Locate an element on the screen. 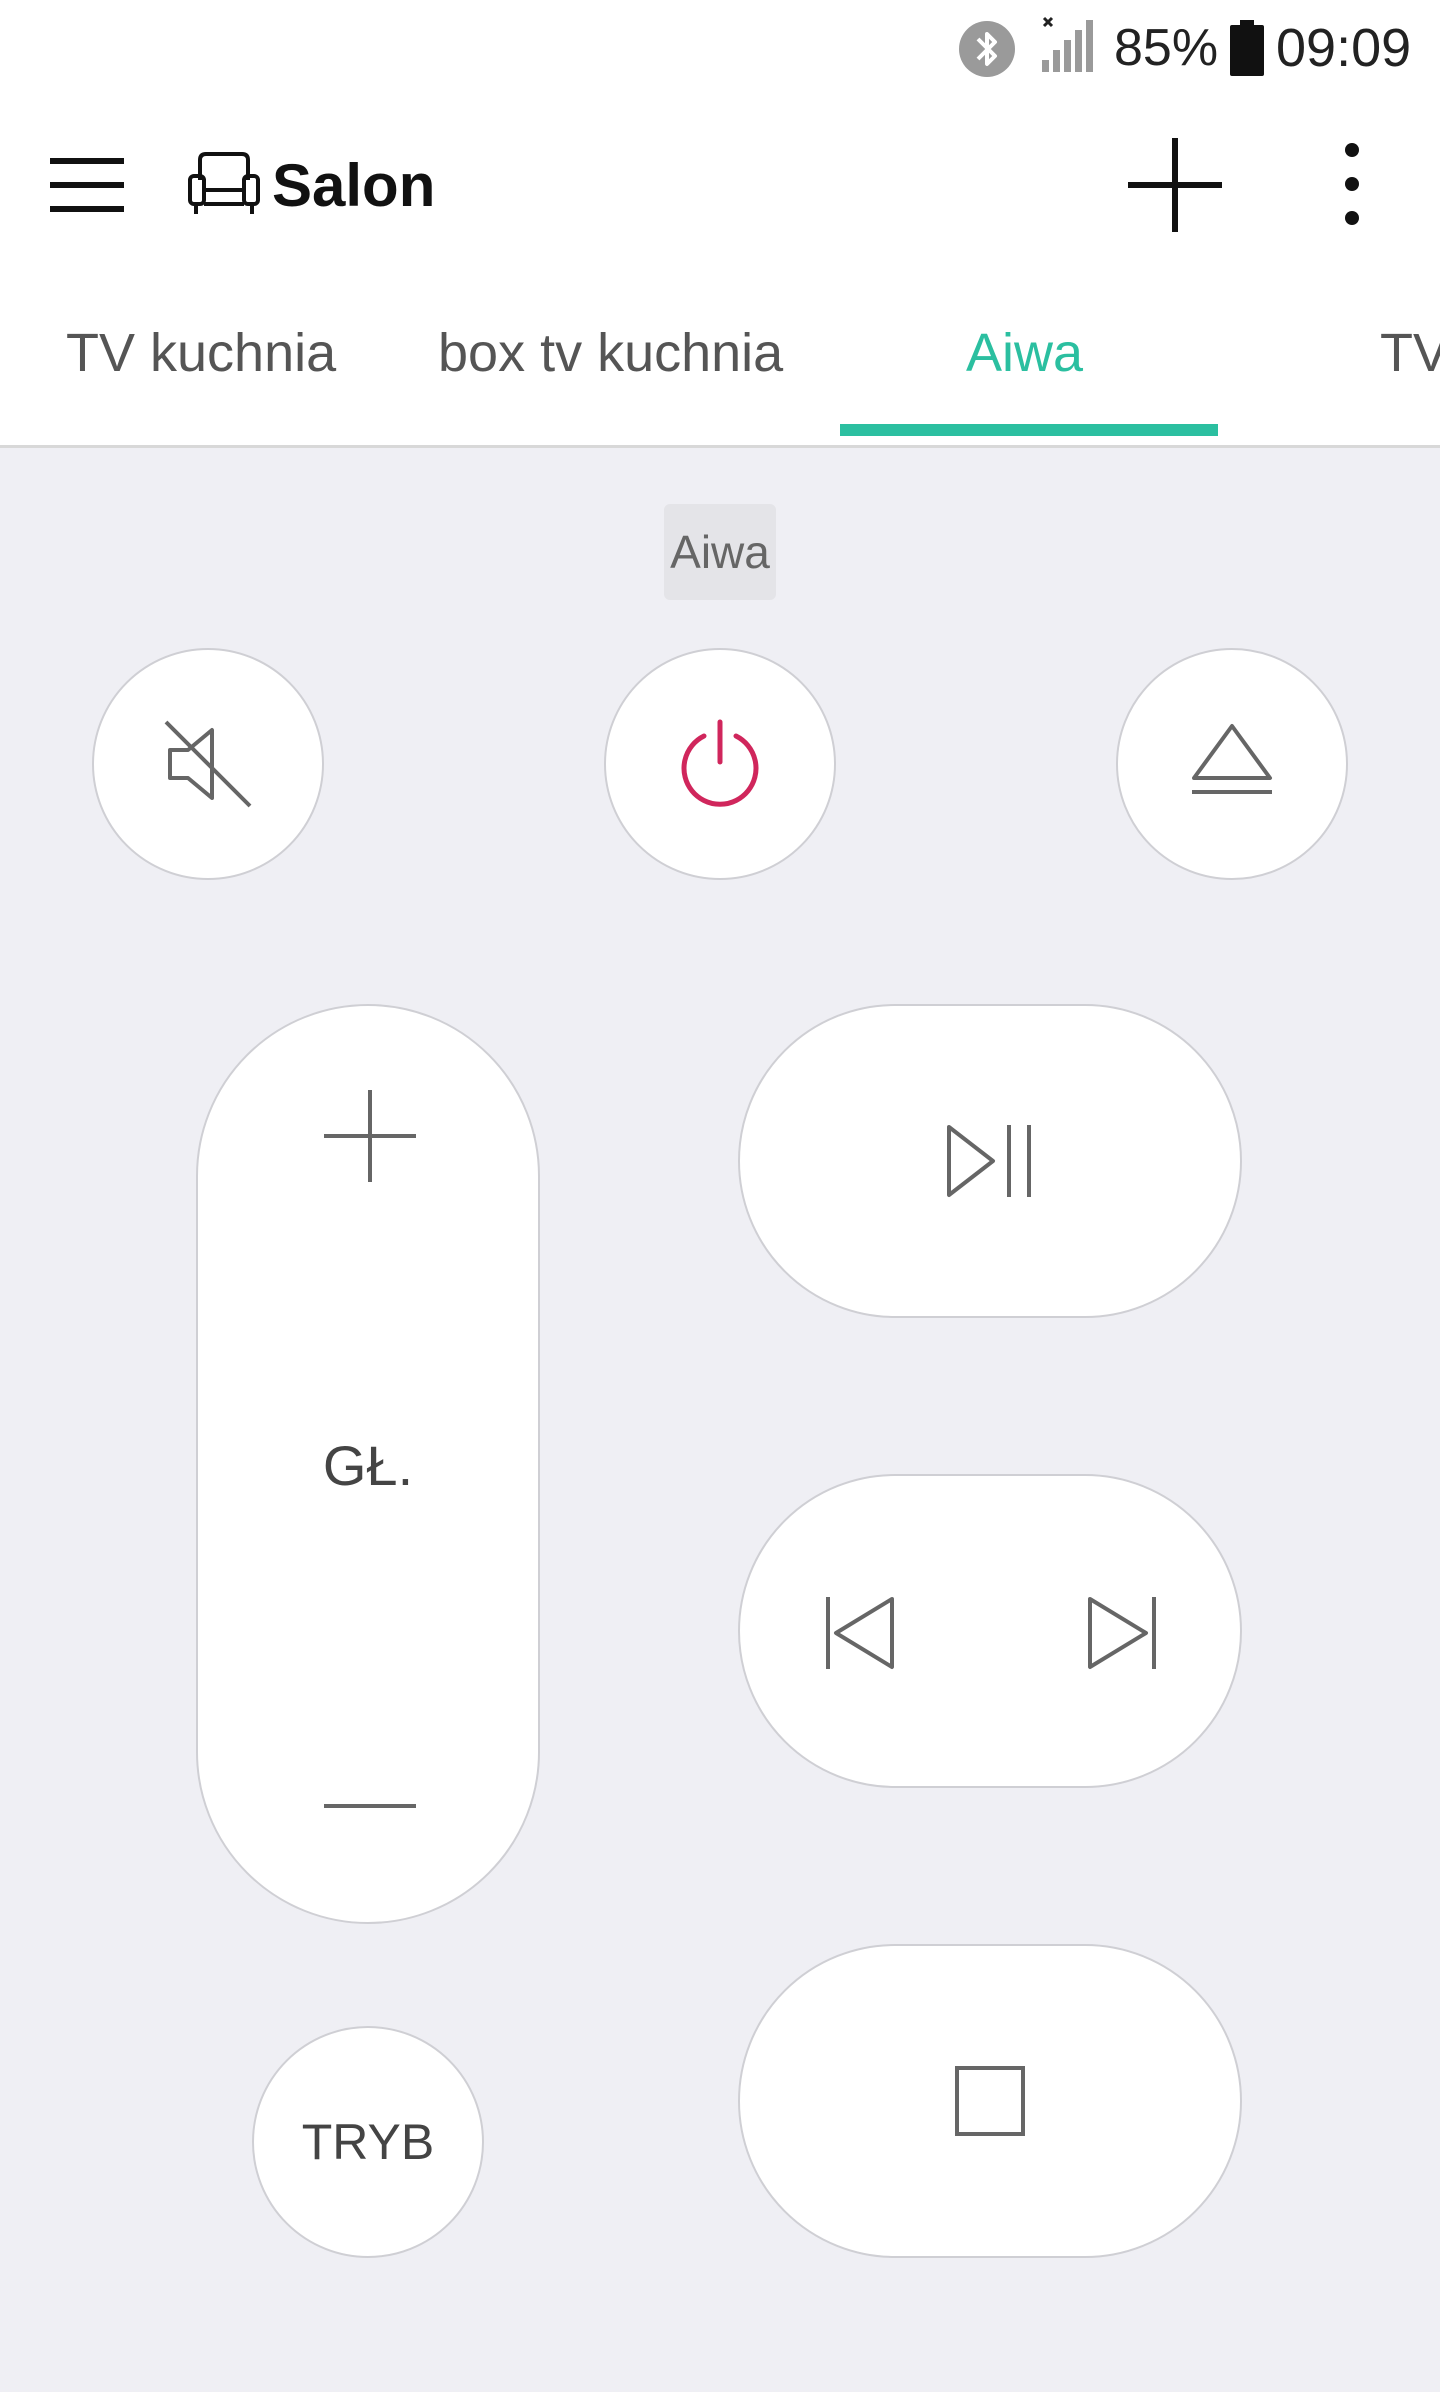 The height and width of the screenshot is (2392, 1440). device-name-chip: Aiwa is located at coordinates (720, 552).